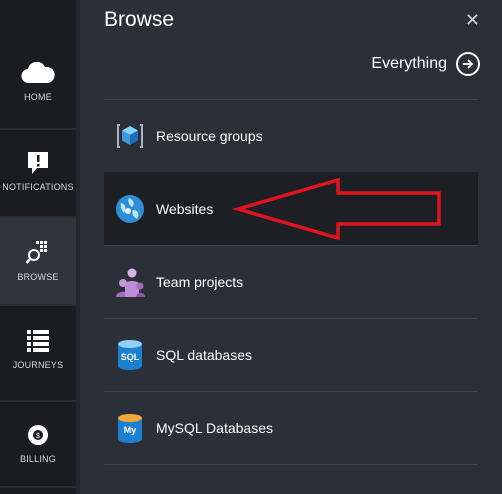 The image size is (502, 494). Describe the element at coordinates (38, 253) in the screenshot. I see `browse-icon` at that location.